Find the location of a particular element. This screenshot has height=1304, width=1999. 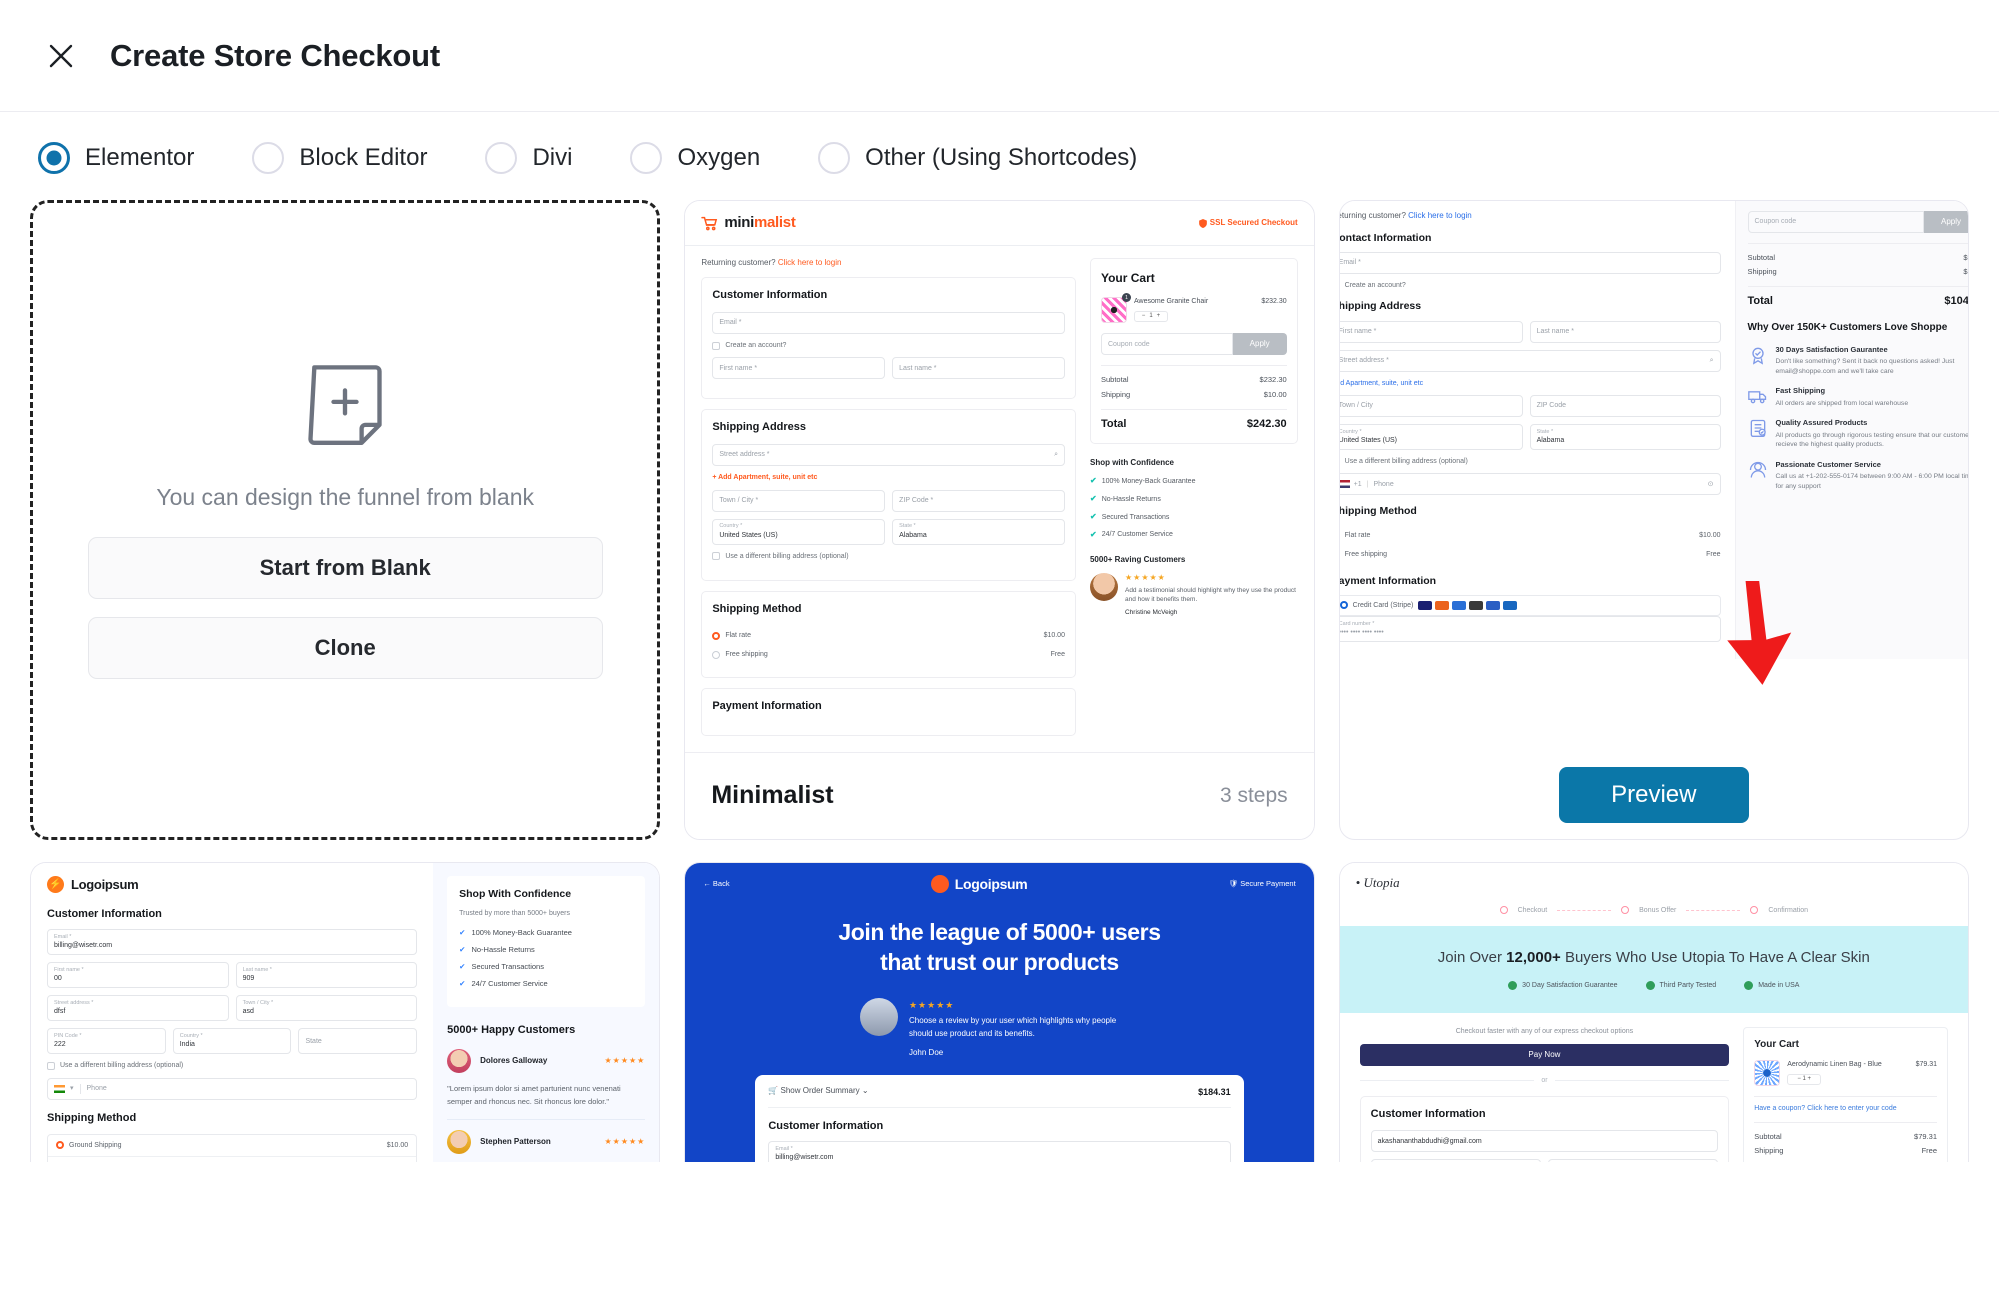

confidence-heading: Shop with Confidence is located at coordinates (1131, 462).